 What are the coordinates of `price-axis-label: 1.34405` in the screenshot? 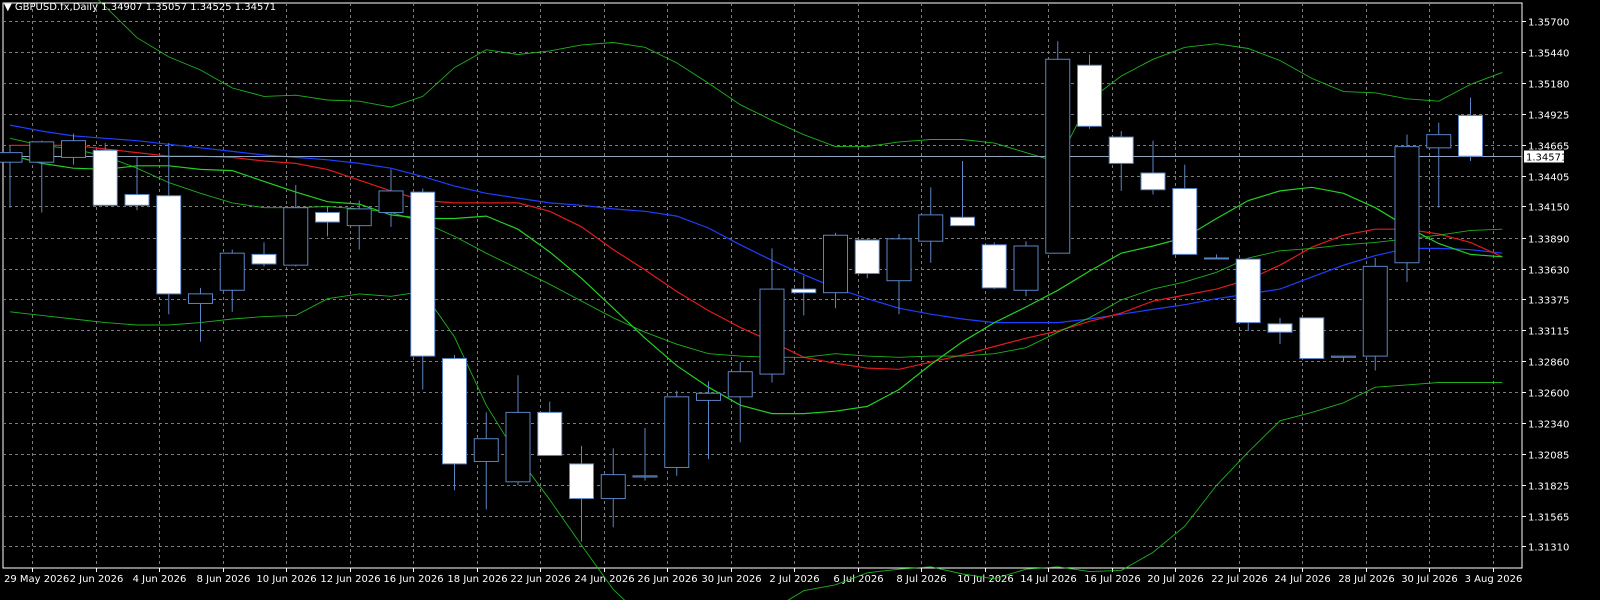 It's located at (1548, 178).